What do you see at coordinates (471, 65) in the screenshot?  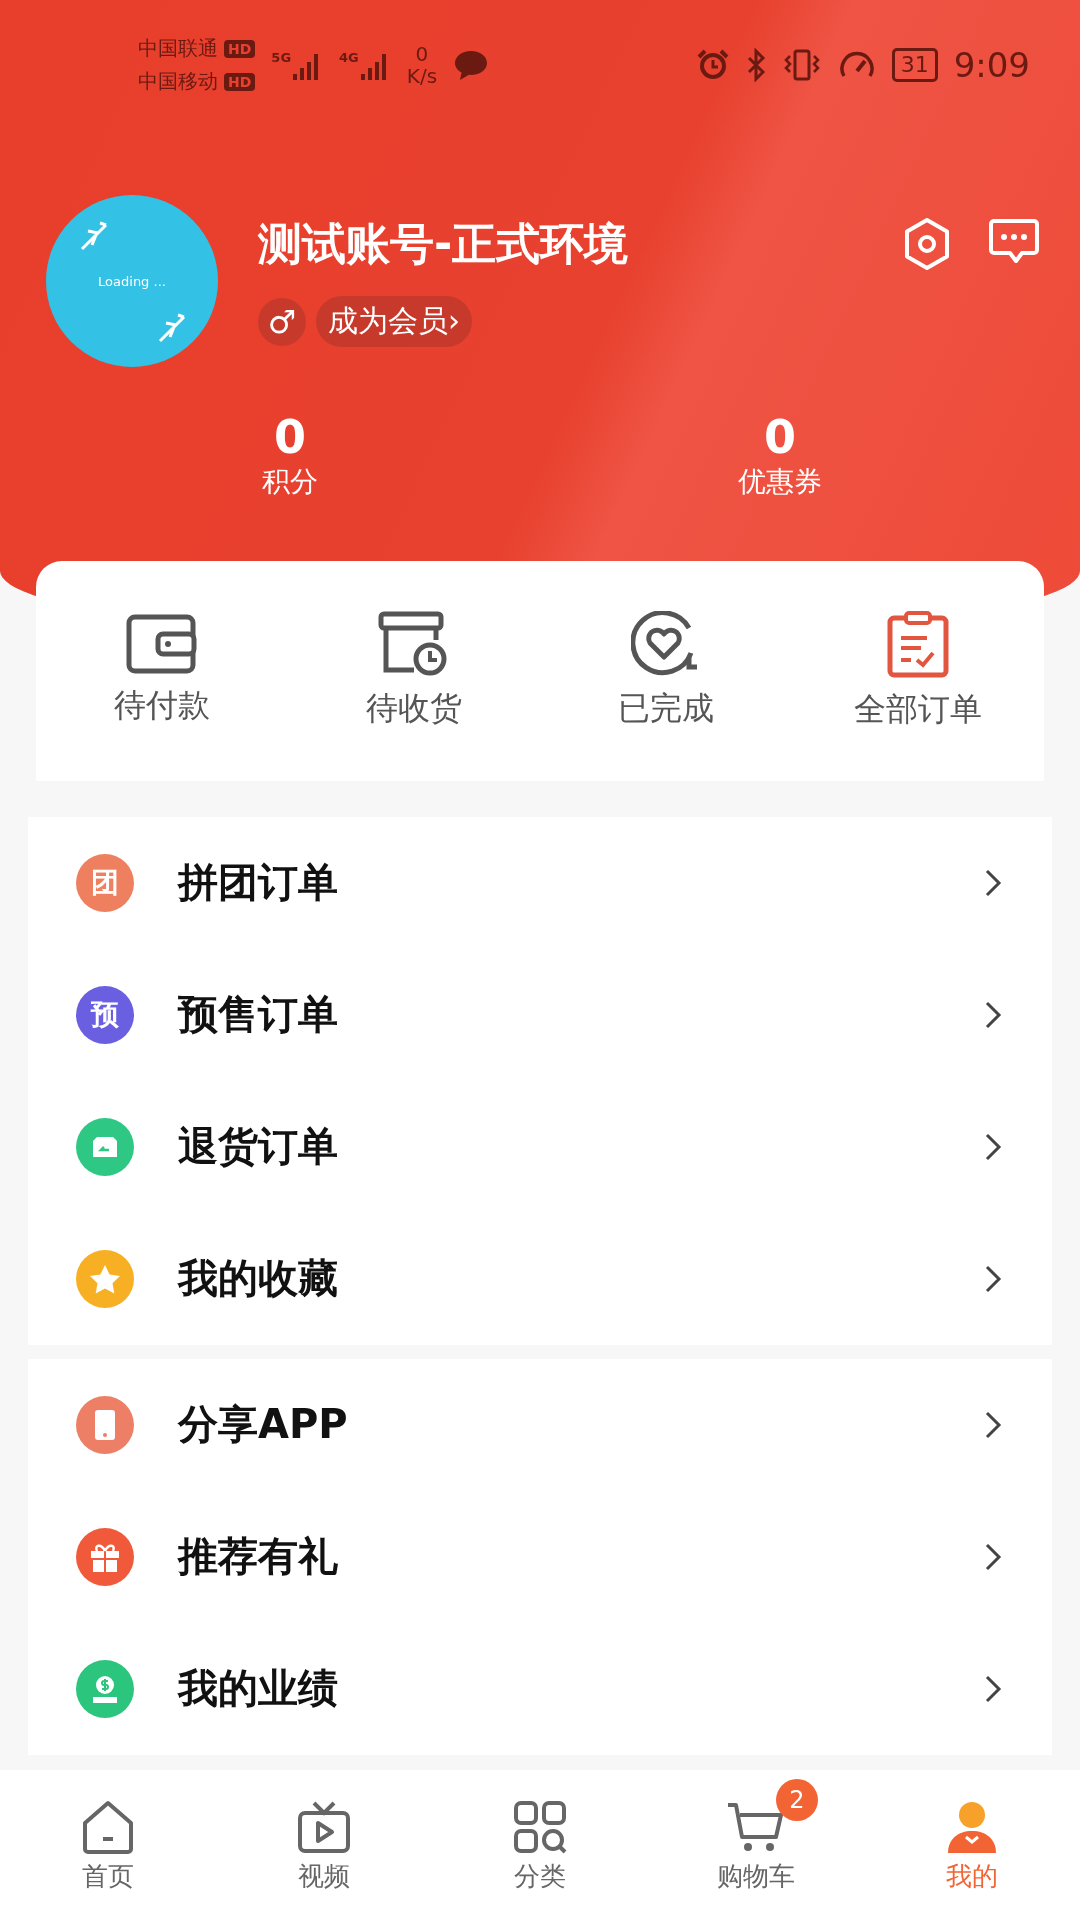 I see `chat-bubble-icon` at bounding box center [471, 65].